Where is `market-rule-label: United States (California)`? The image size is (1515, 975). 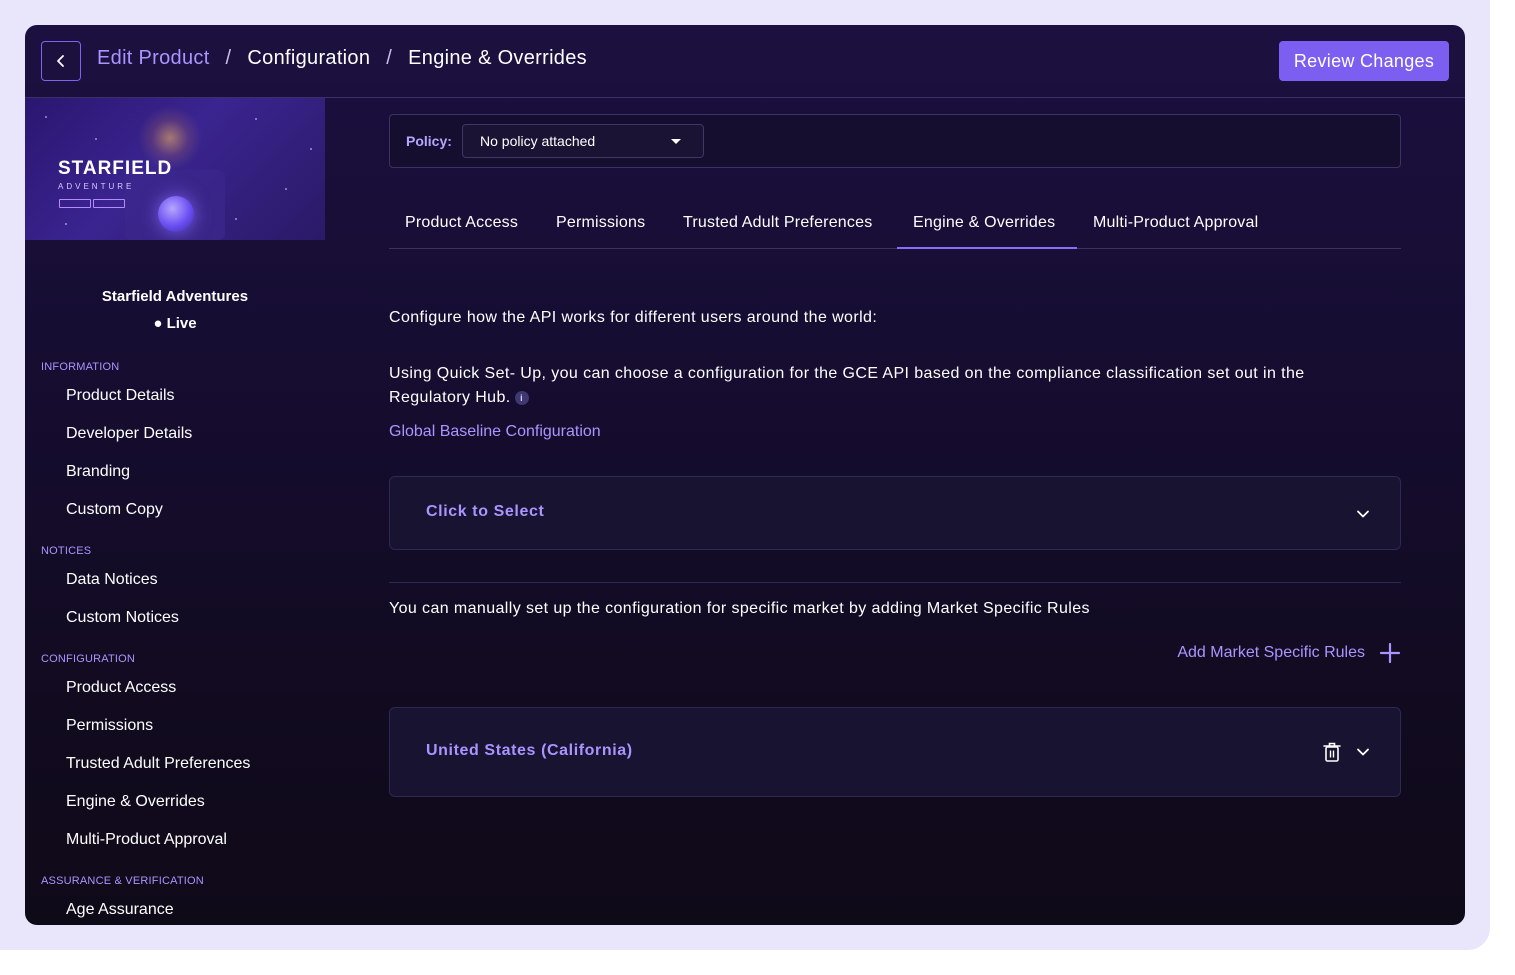 market-rule-label: United States (California) is located at coordinates (529, 750).